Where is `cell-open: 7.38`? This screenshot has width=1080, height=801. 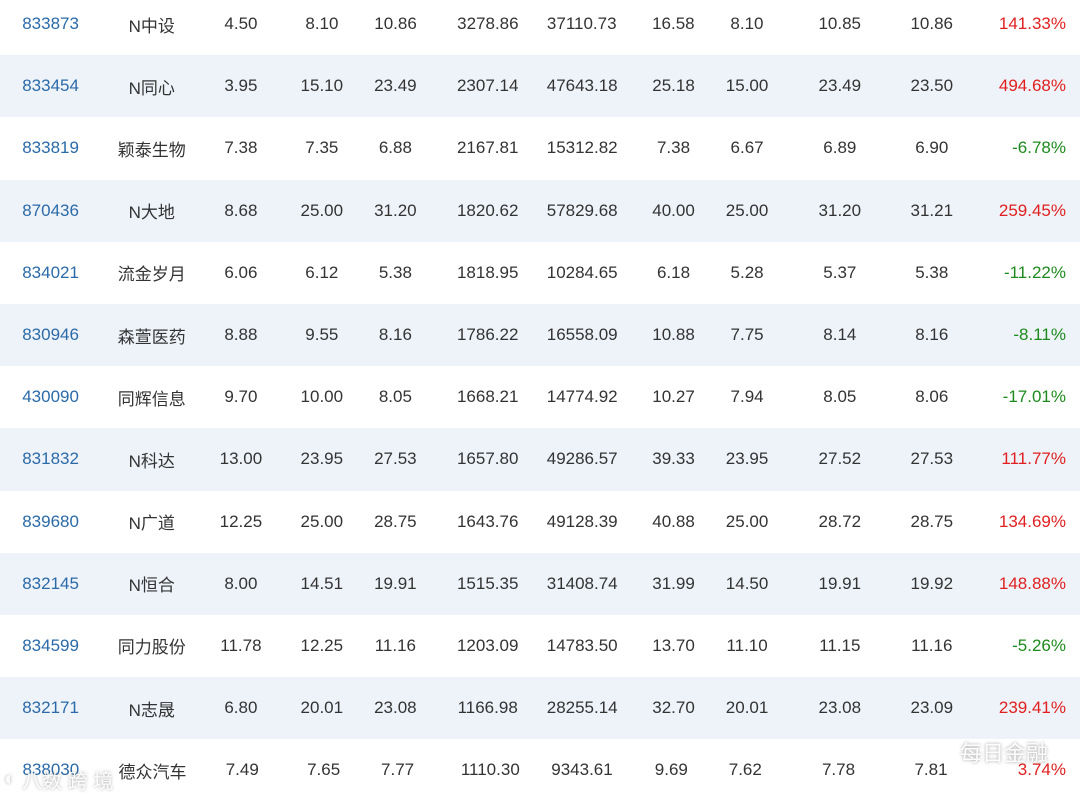 cell-open: 7.38 is located at coordinates (241, 148).